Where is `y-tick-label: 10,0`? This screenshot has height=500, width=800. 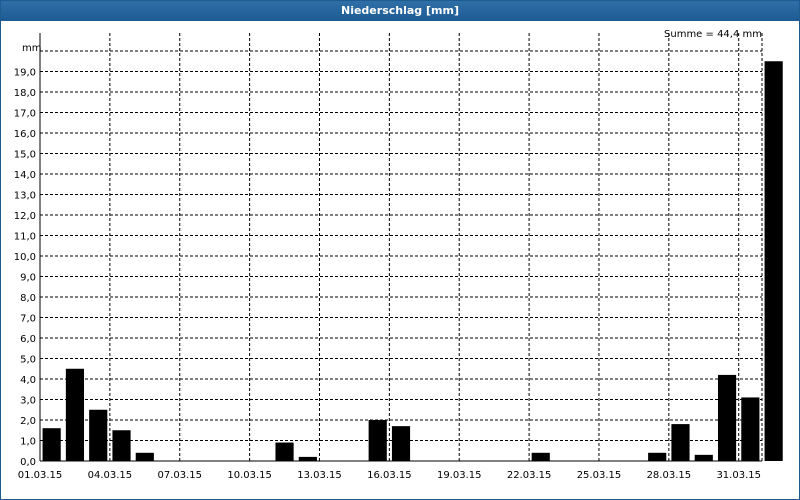
y-tick-label: 10,0 is located at coordinates (25, 257).